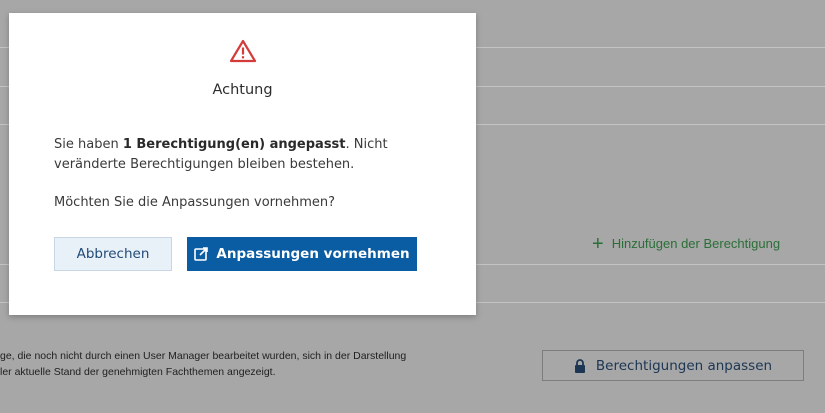 The height and width of the screenshot is (413, 825). I want to click on apply-changes-label: Anpassungen vornehmen, so click(313, 254).